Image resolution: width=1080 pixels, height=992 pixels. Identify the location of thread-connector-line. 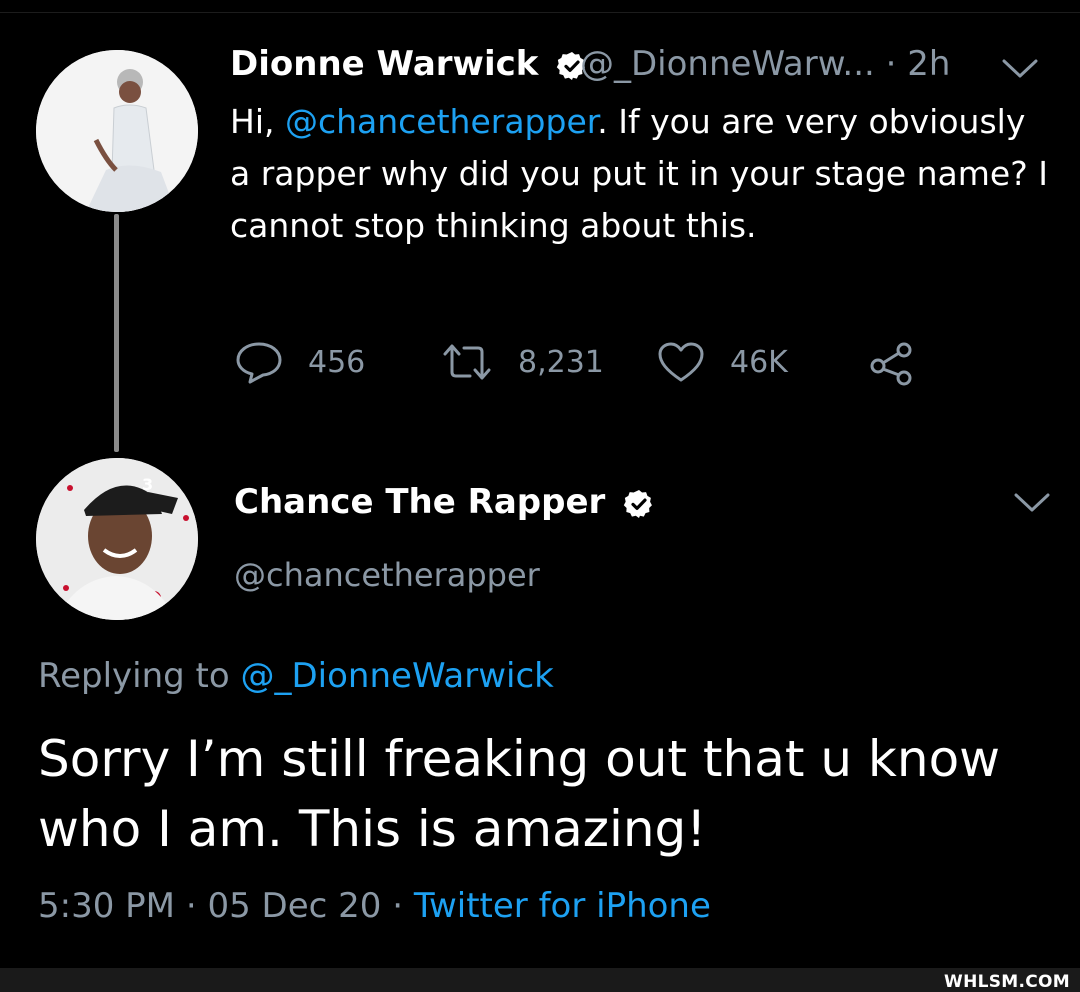
(116, 333).